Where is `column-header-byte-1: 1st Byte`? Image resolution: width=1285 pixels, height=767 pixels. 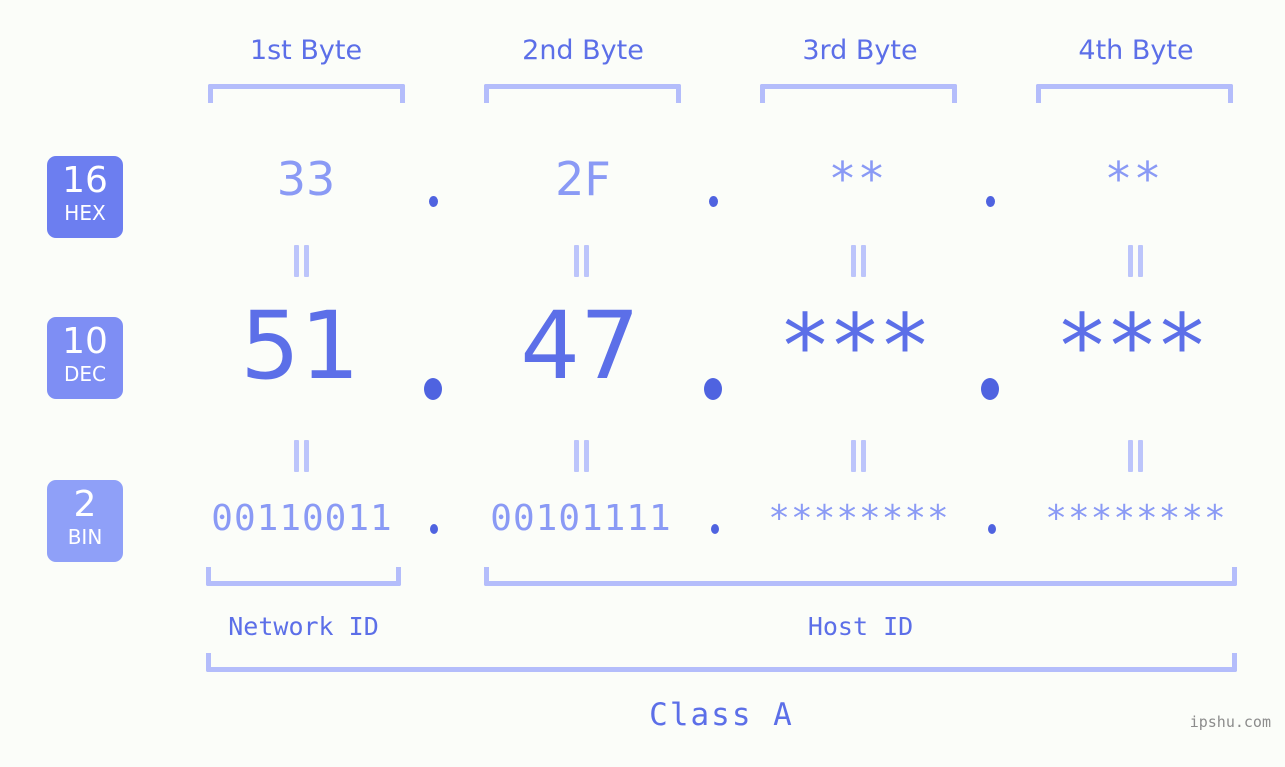
column-header-byte-1: 1st Byte is located at coordinates (306, 50).